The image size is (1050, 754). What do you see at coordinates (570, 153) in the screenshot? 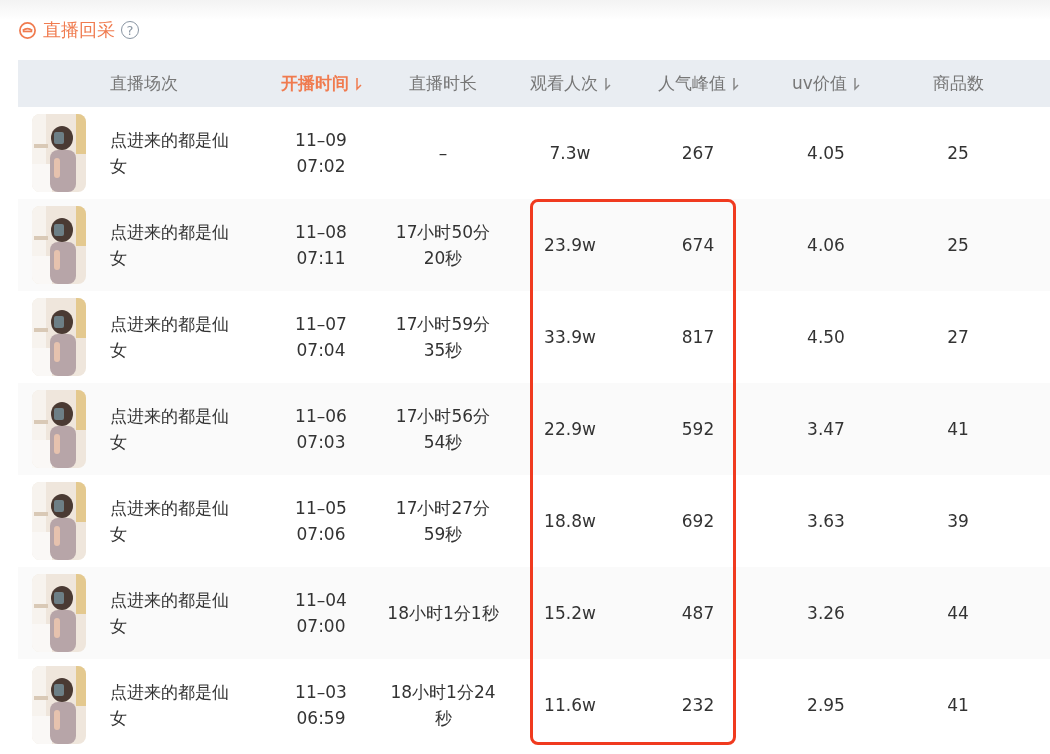
I see `viewer-count: 7.3w` at bounding box center [570, 153].